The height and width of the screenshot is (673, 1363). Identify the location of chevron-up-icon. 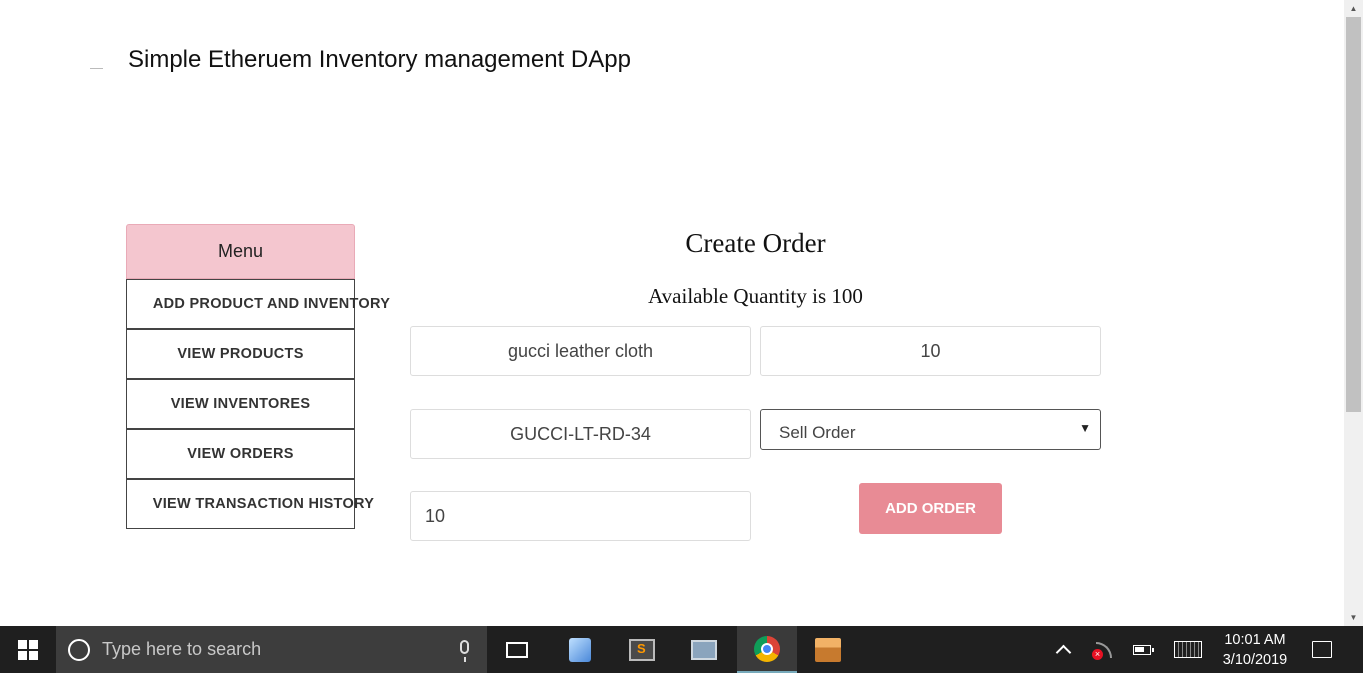
(1063, 652).